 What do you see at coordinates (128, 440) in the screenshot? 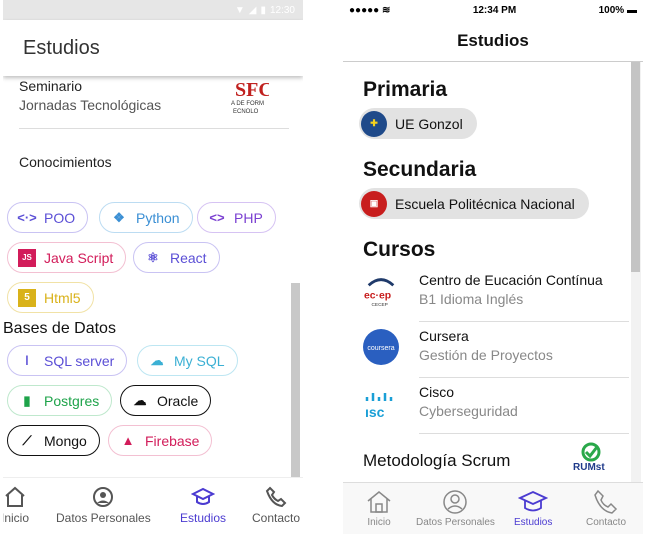
I see `firebase-icon: ▲` at bounding box center [128, 440].